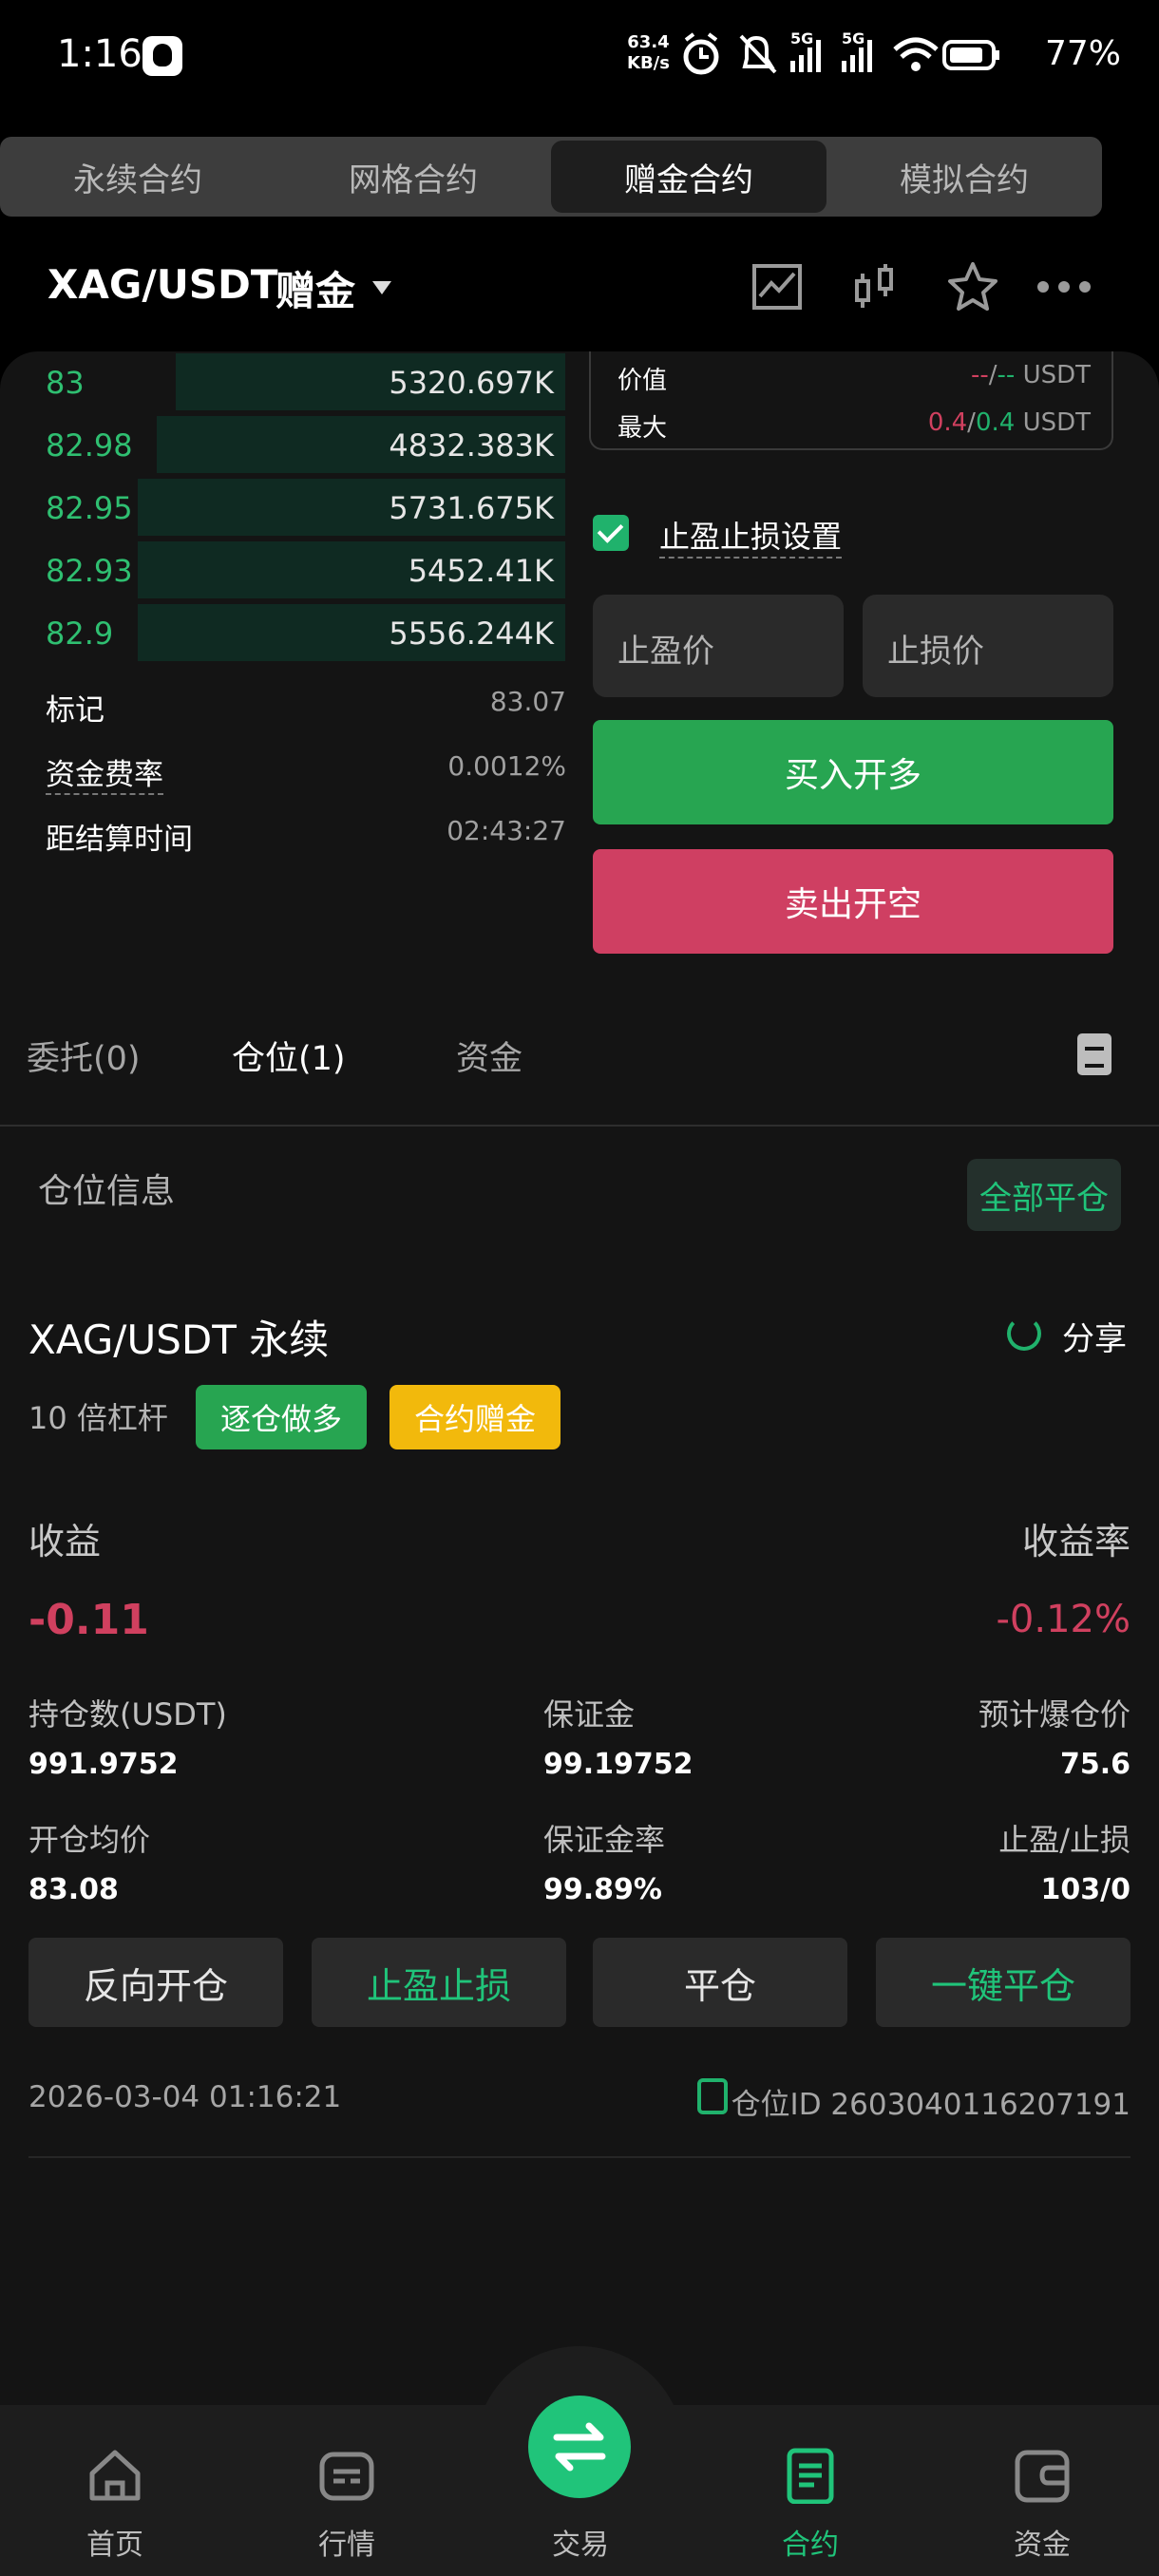 This screenshot has height=2576, width=1159. Describe the element at coordinates (65, 383) in the screenshot. I see `order-book-price: 83` at that location.